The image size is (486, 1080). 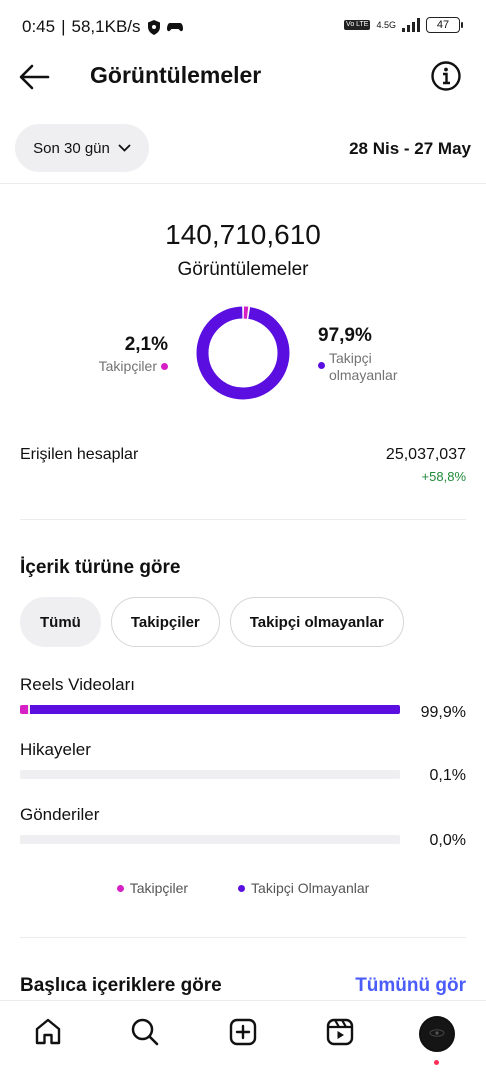 What do you see at coordinates (165, 622) in the screenshot?
I see `filter-followers: Takipçiler` at bounding box center [165, 622].